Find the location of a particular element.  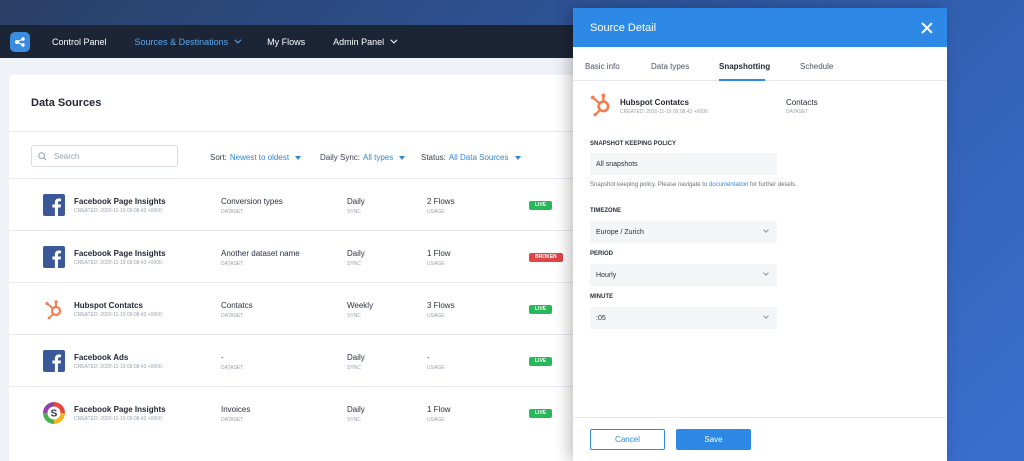

source-name: Facebook Ads is located at coordinates (101, 357).